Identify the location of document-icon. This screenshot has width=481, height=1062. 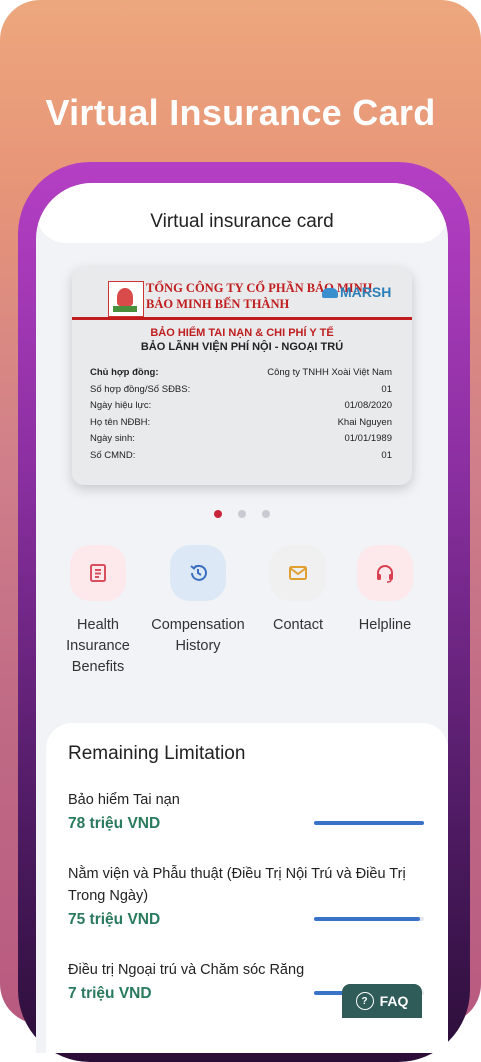
(98, 573).